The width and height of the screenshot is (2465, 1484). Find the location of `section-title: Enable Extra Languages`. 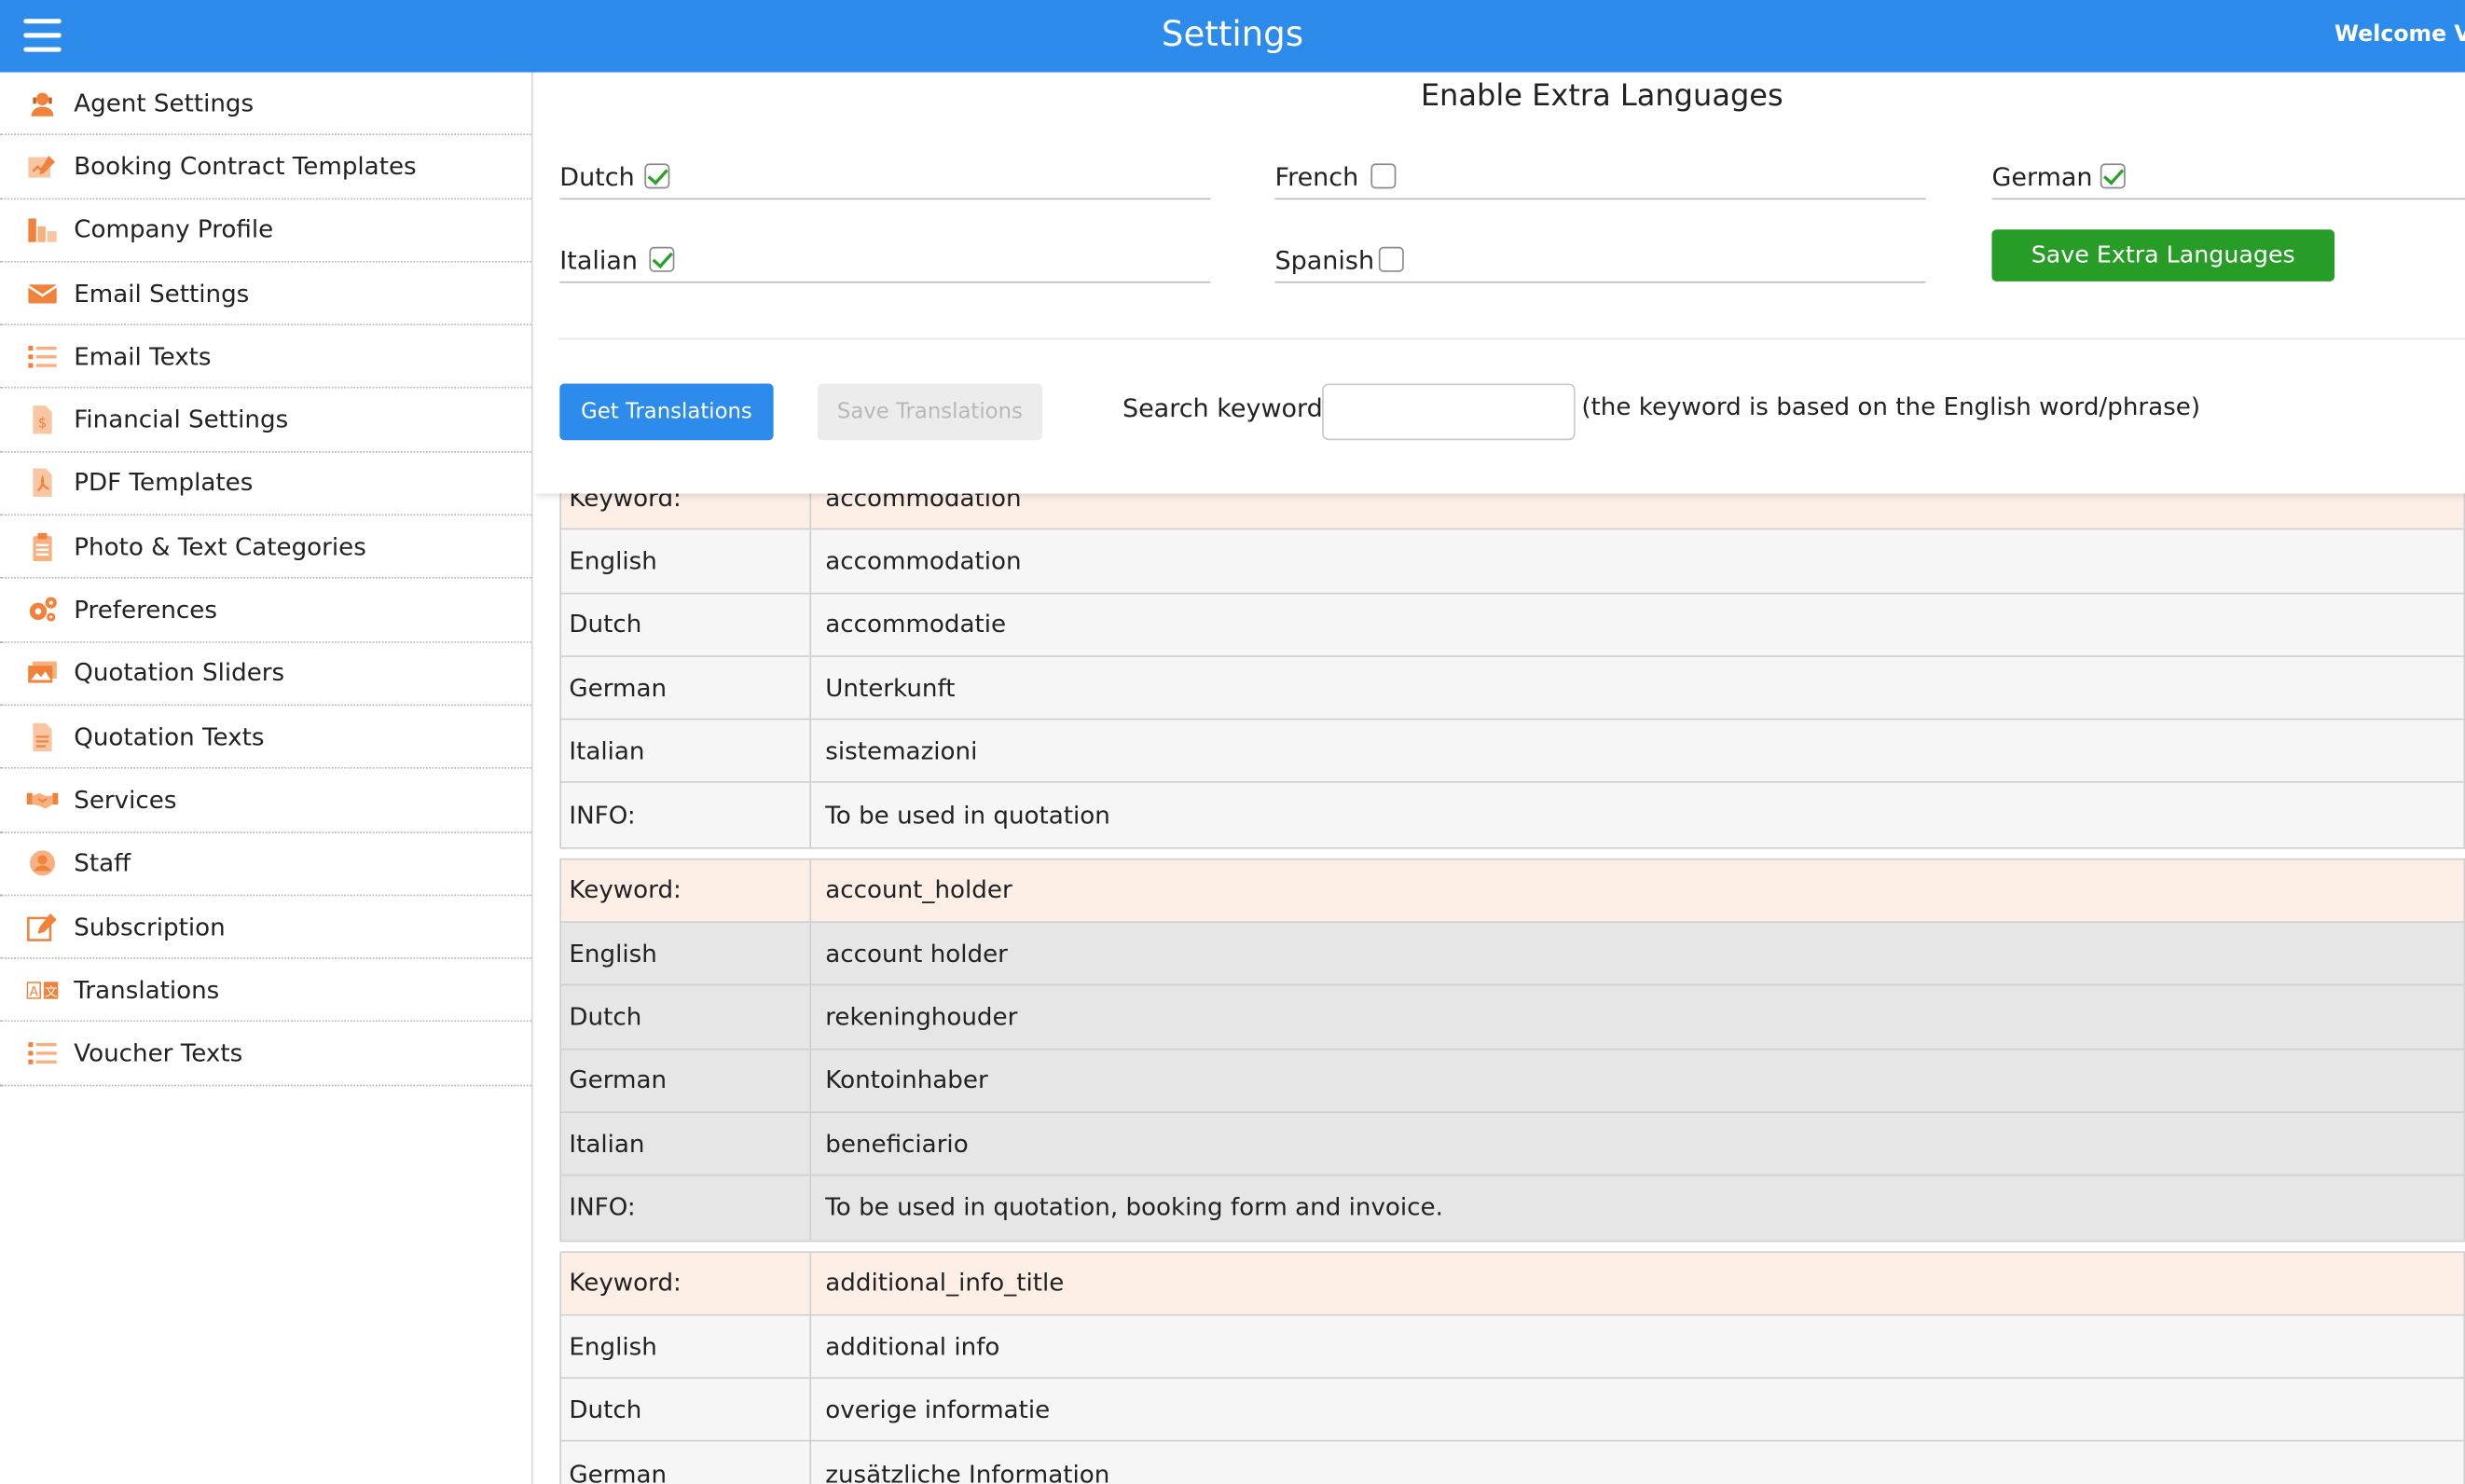

section-title: Enable Extra Languages is located at coordinates (1601, 96).